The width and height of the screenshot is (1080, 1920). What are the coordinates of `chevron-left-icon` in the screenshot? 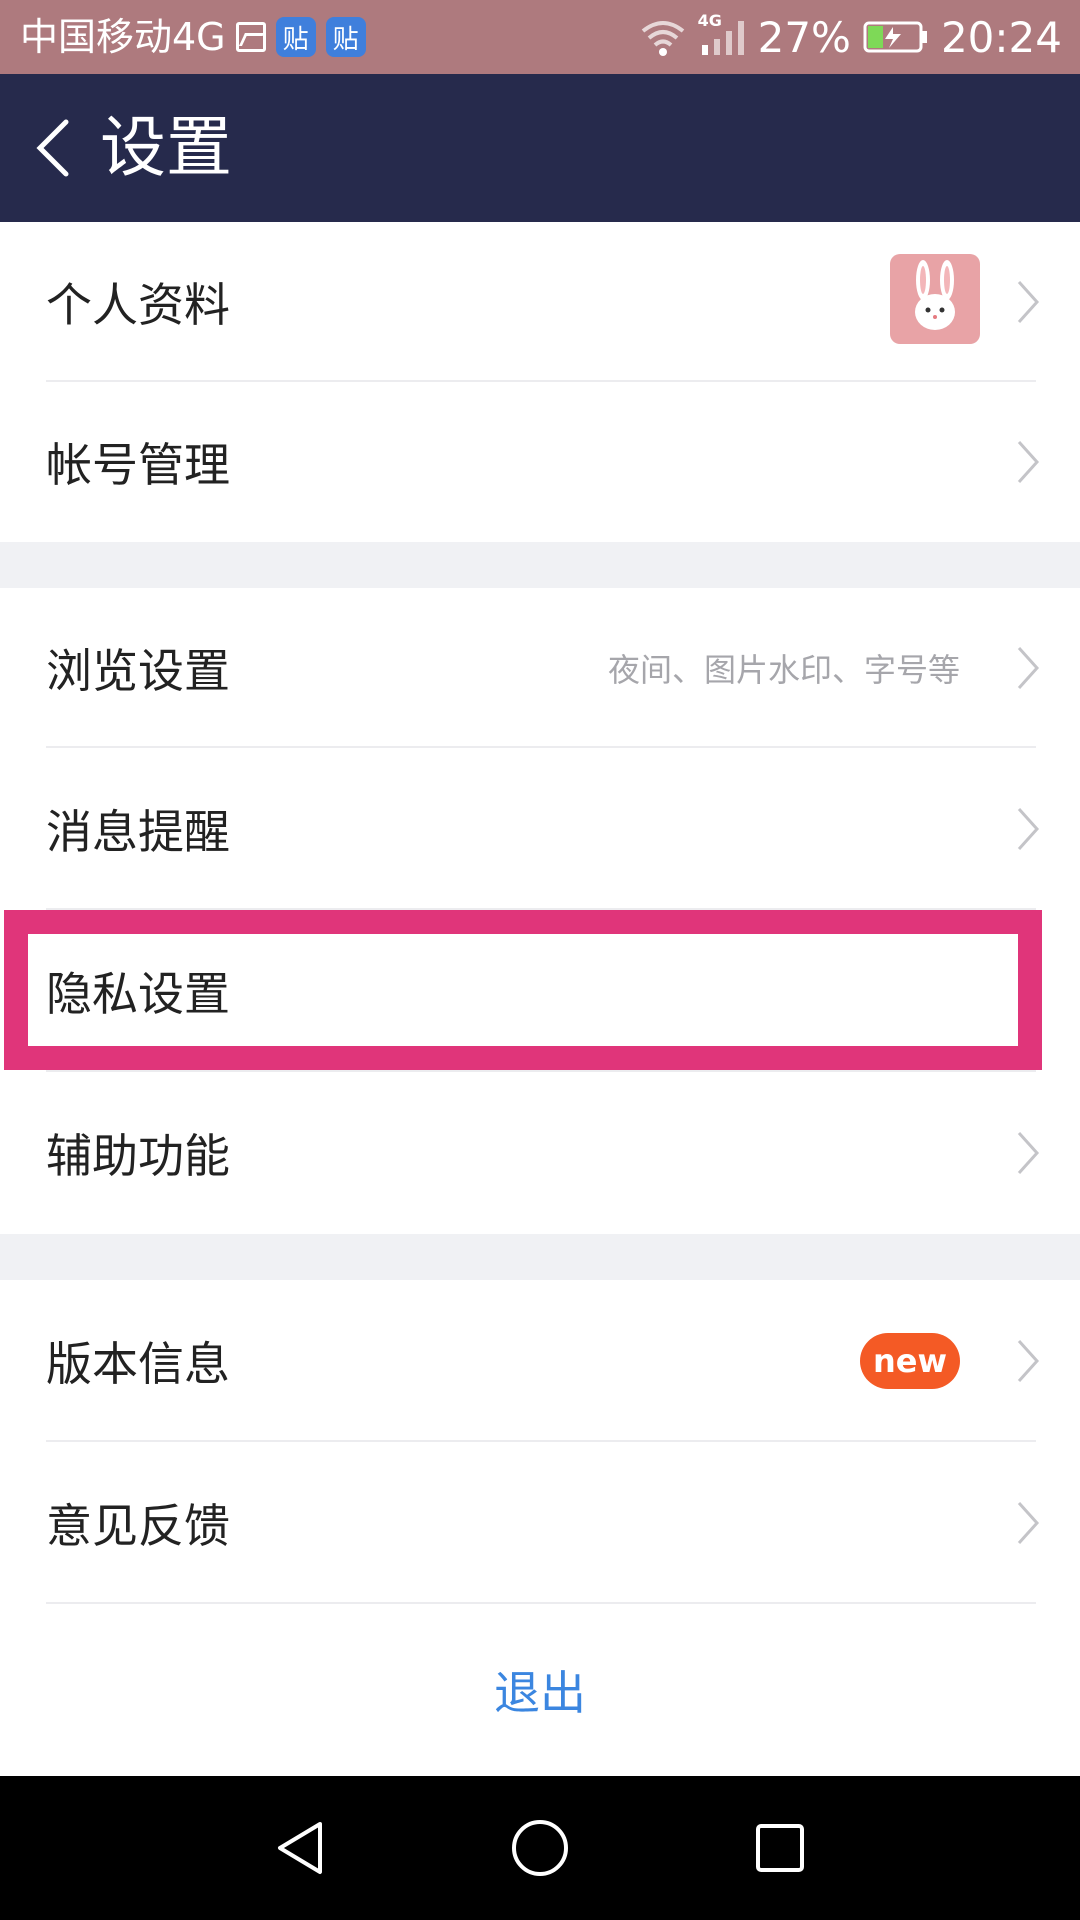 It's located at (54, 148).